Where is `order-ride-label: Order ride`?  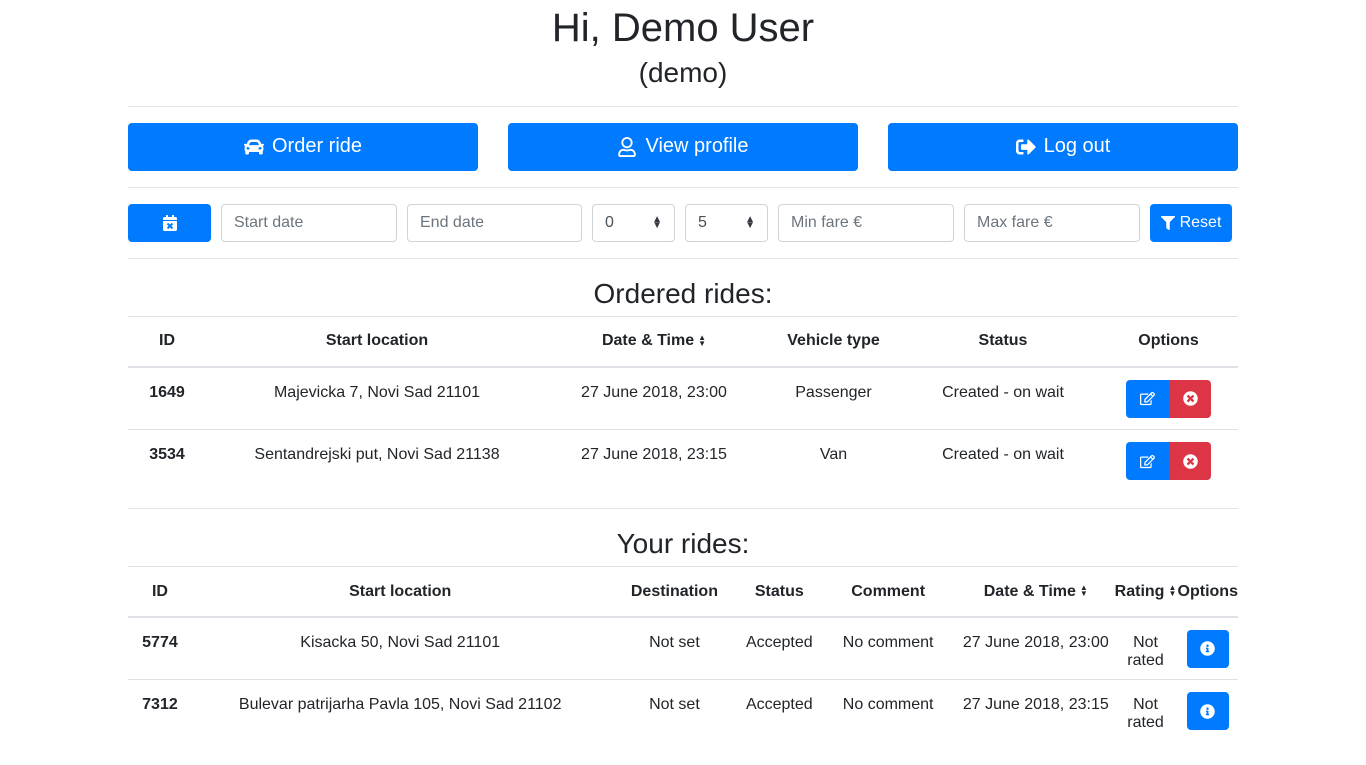
order-ride-label: Order ride is located at coordinates (317, 146).